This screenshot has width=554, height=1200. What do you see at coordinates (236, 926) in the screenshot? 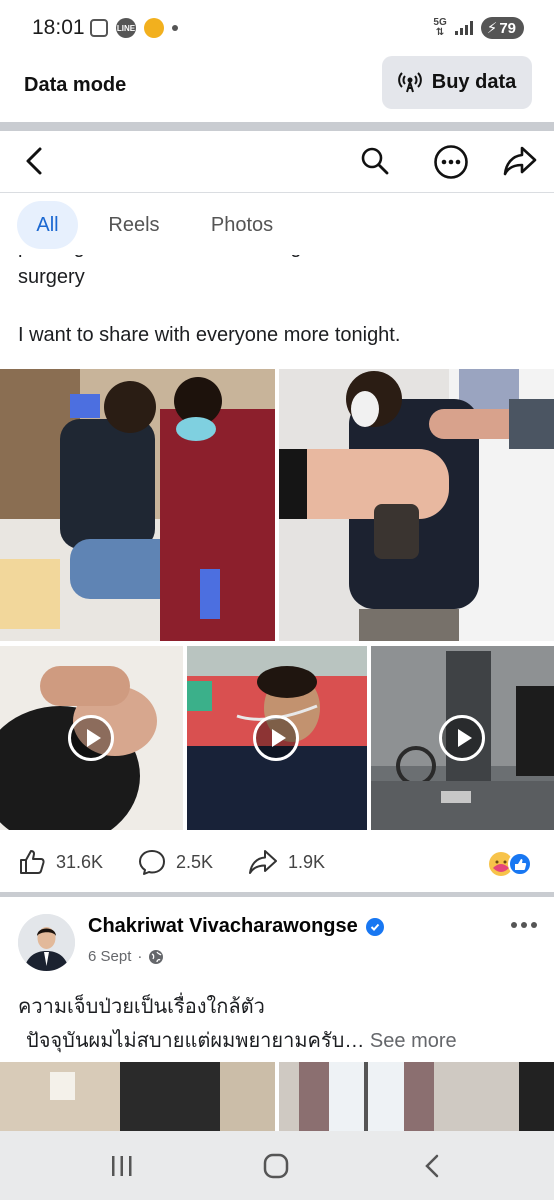
I see `post-author: Chakriwat Vivacharawongse` at bounding box center [236, 926].